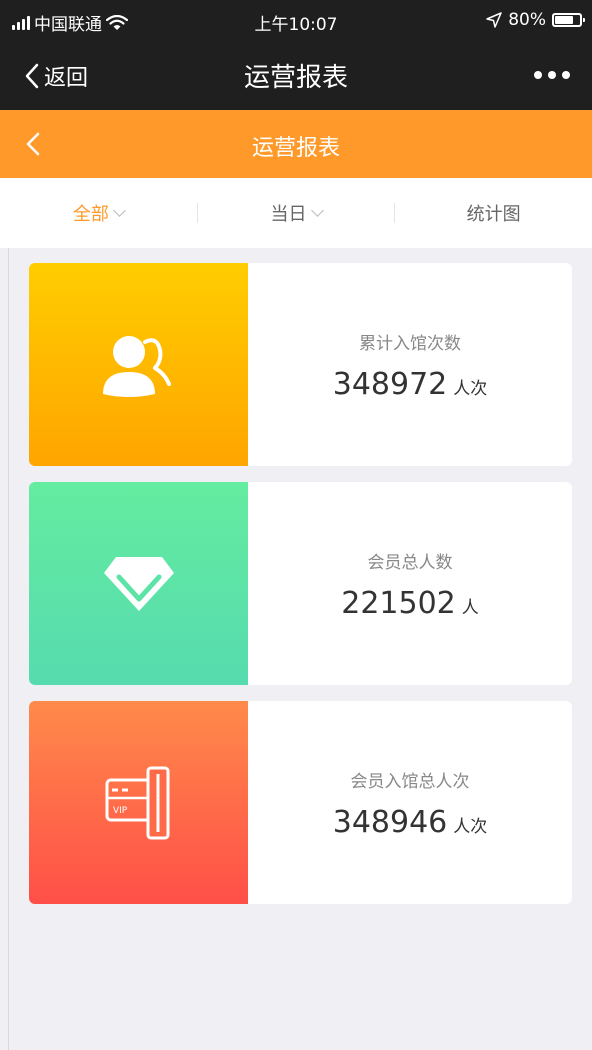 The image size is (592, 1050). I want to click on battery-icon, so click(568, 20).